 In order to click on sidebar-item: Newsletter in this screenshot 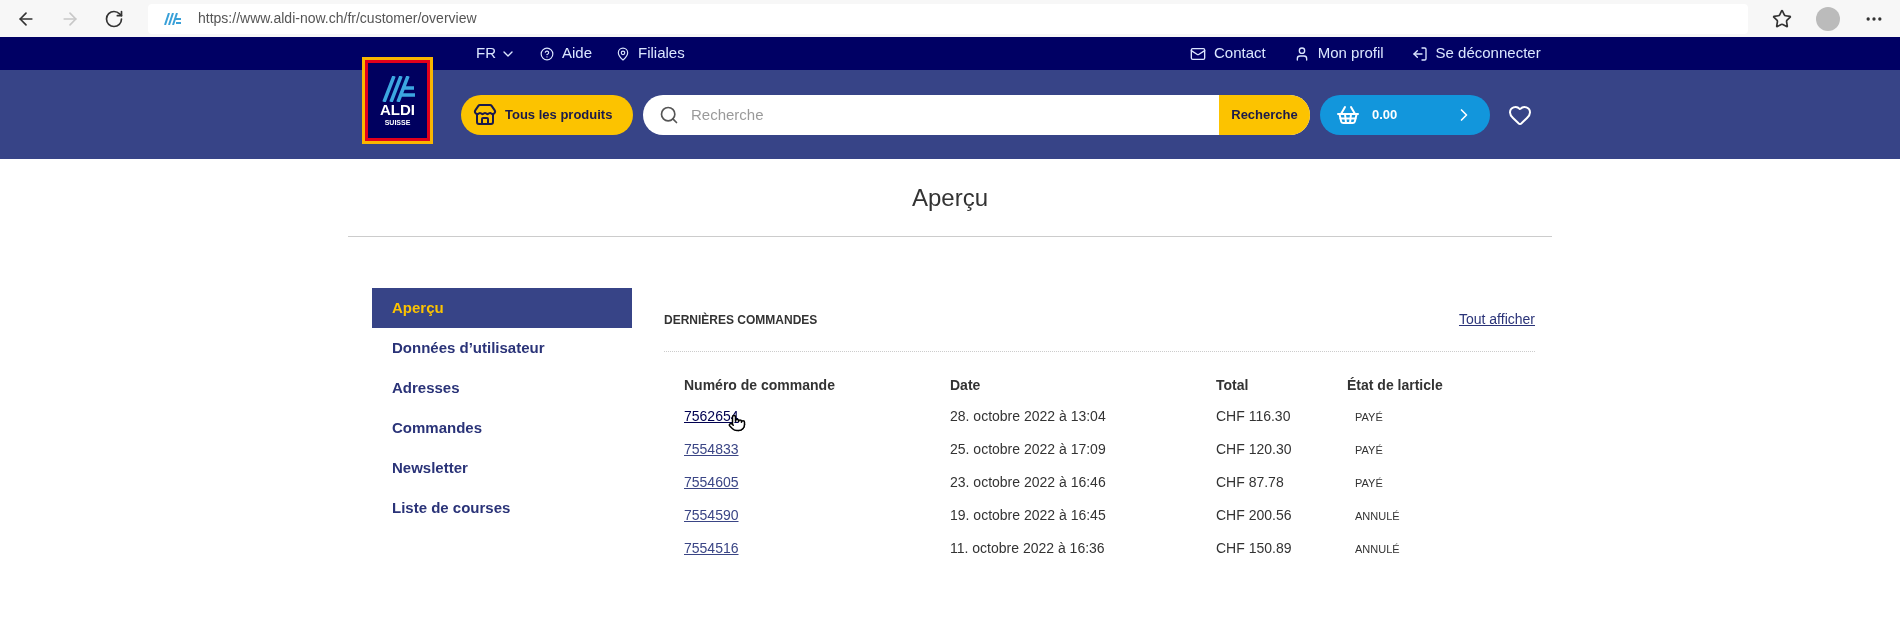, I will do `click(502, 468)`.